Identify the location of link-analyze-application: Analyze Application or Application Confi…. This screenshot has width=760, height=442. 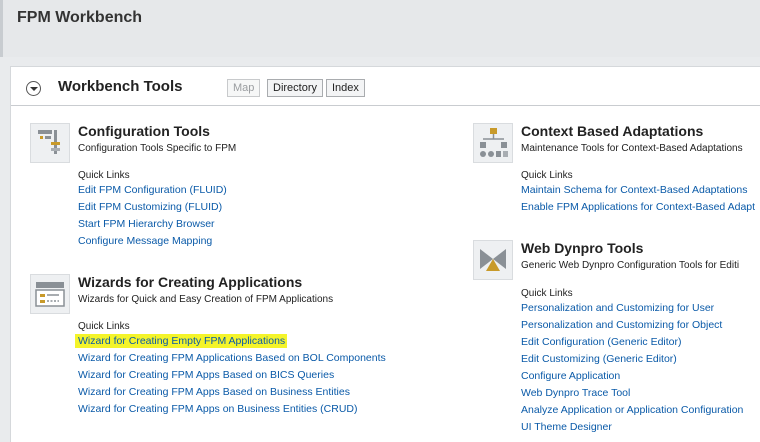
(632, 410).